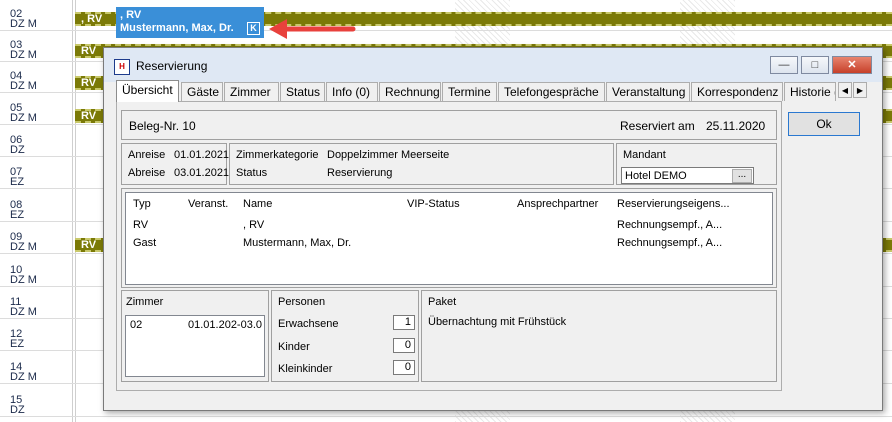 Image resolution: width=892 pixels, height=422 pixels. What do you see at coordinates (497, 322) in the screenshot?
I see `paket-value: Übernachtung mit Frühstück` at bounding box center [497, 322].